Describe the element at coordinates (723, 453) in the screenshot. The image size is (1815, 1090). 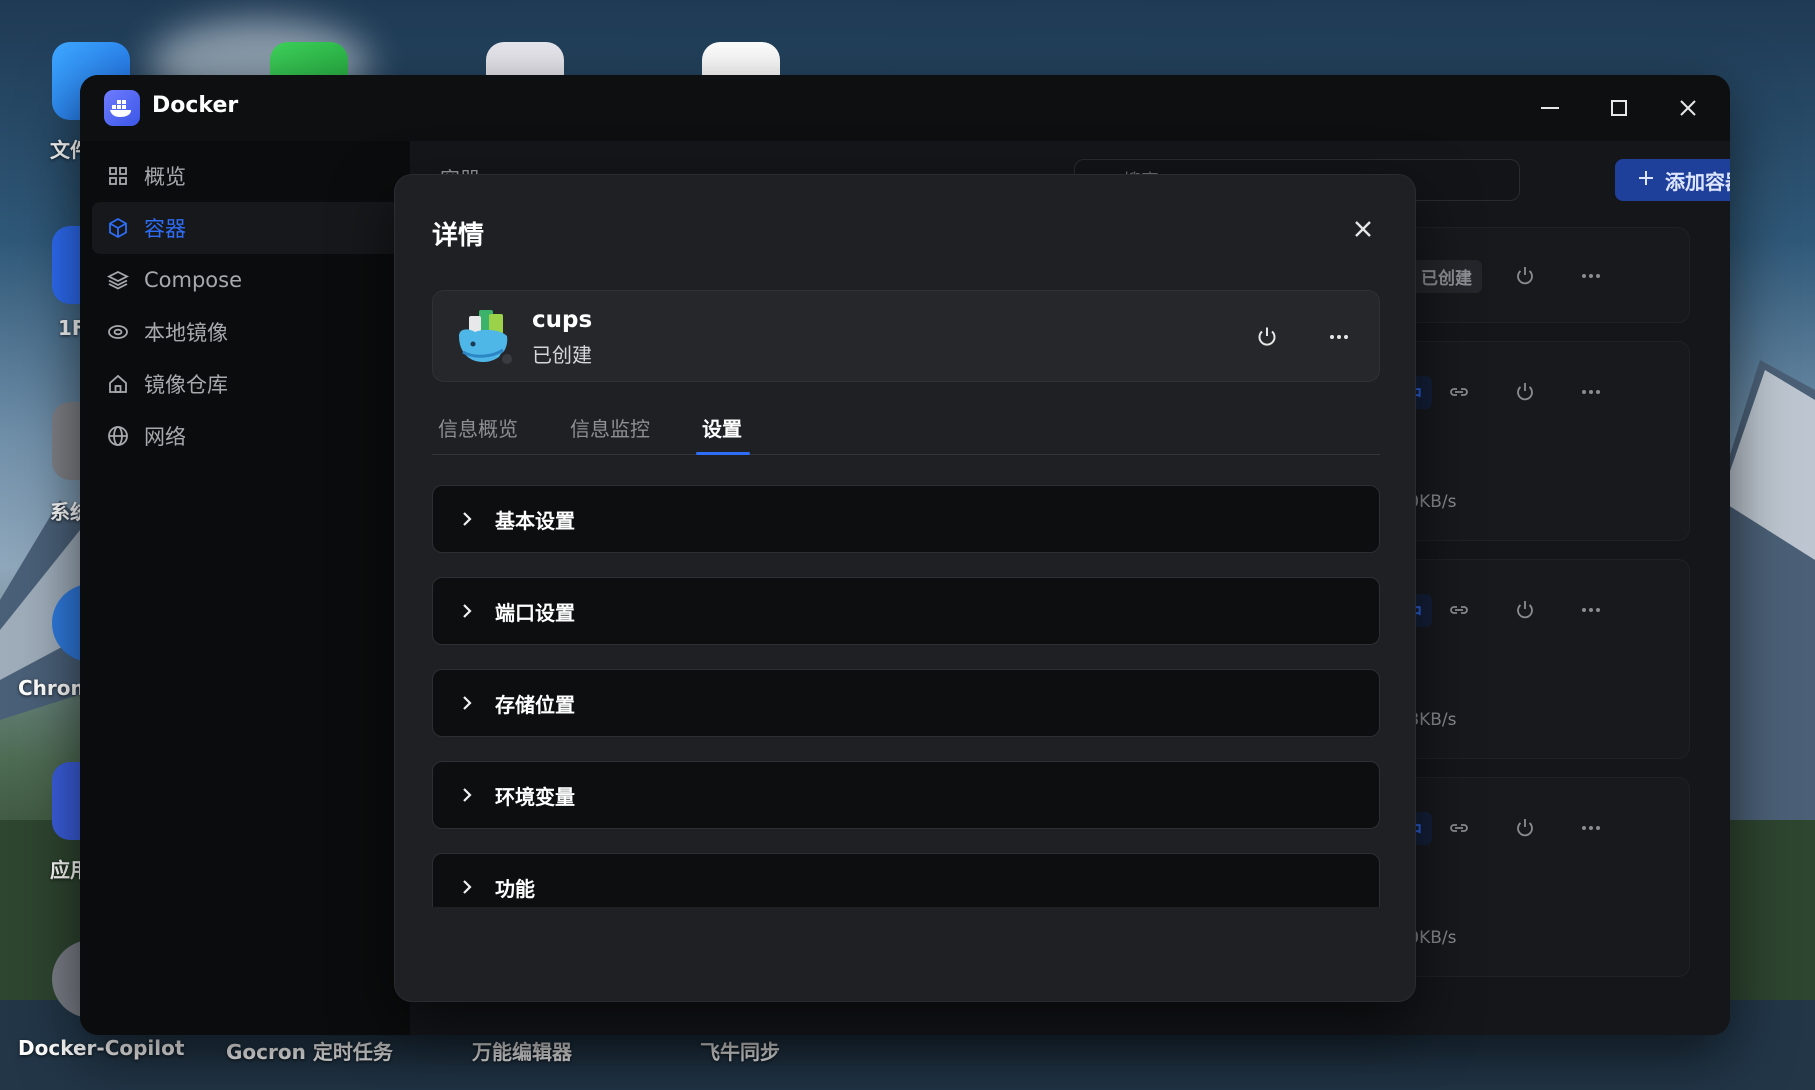
I see `tab-active-indicator` at that location.